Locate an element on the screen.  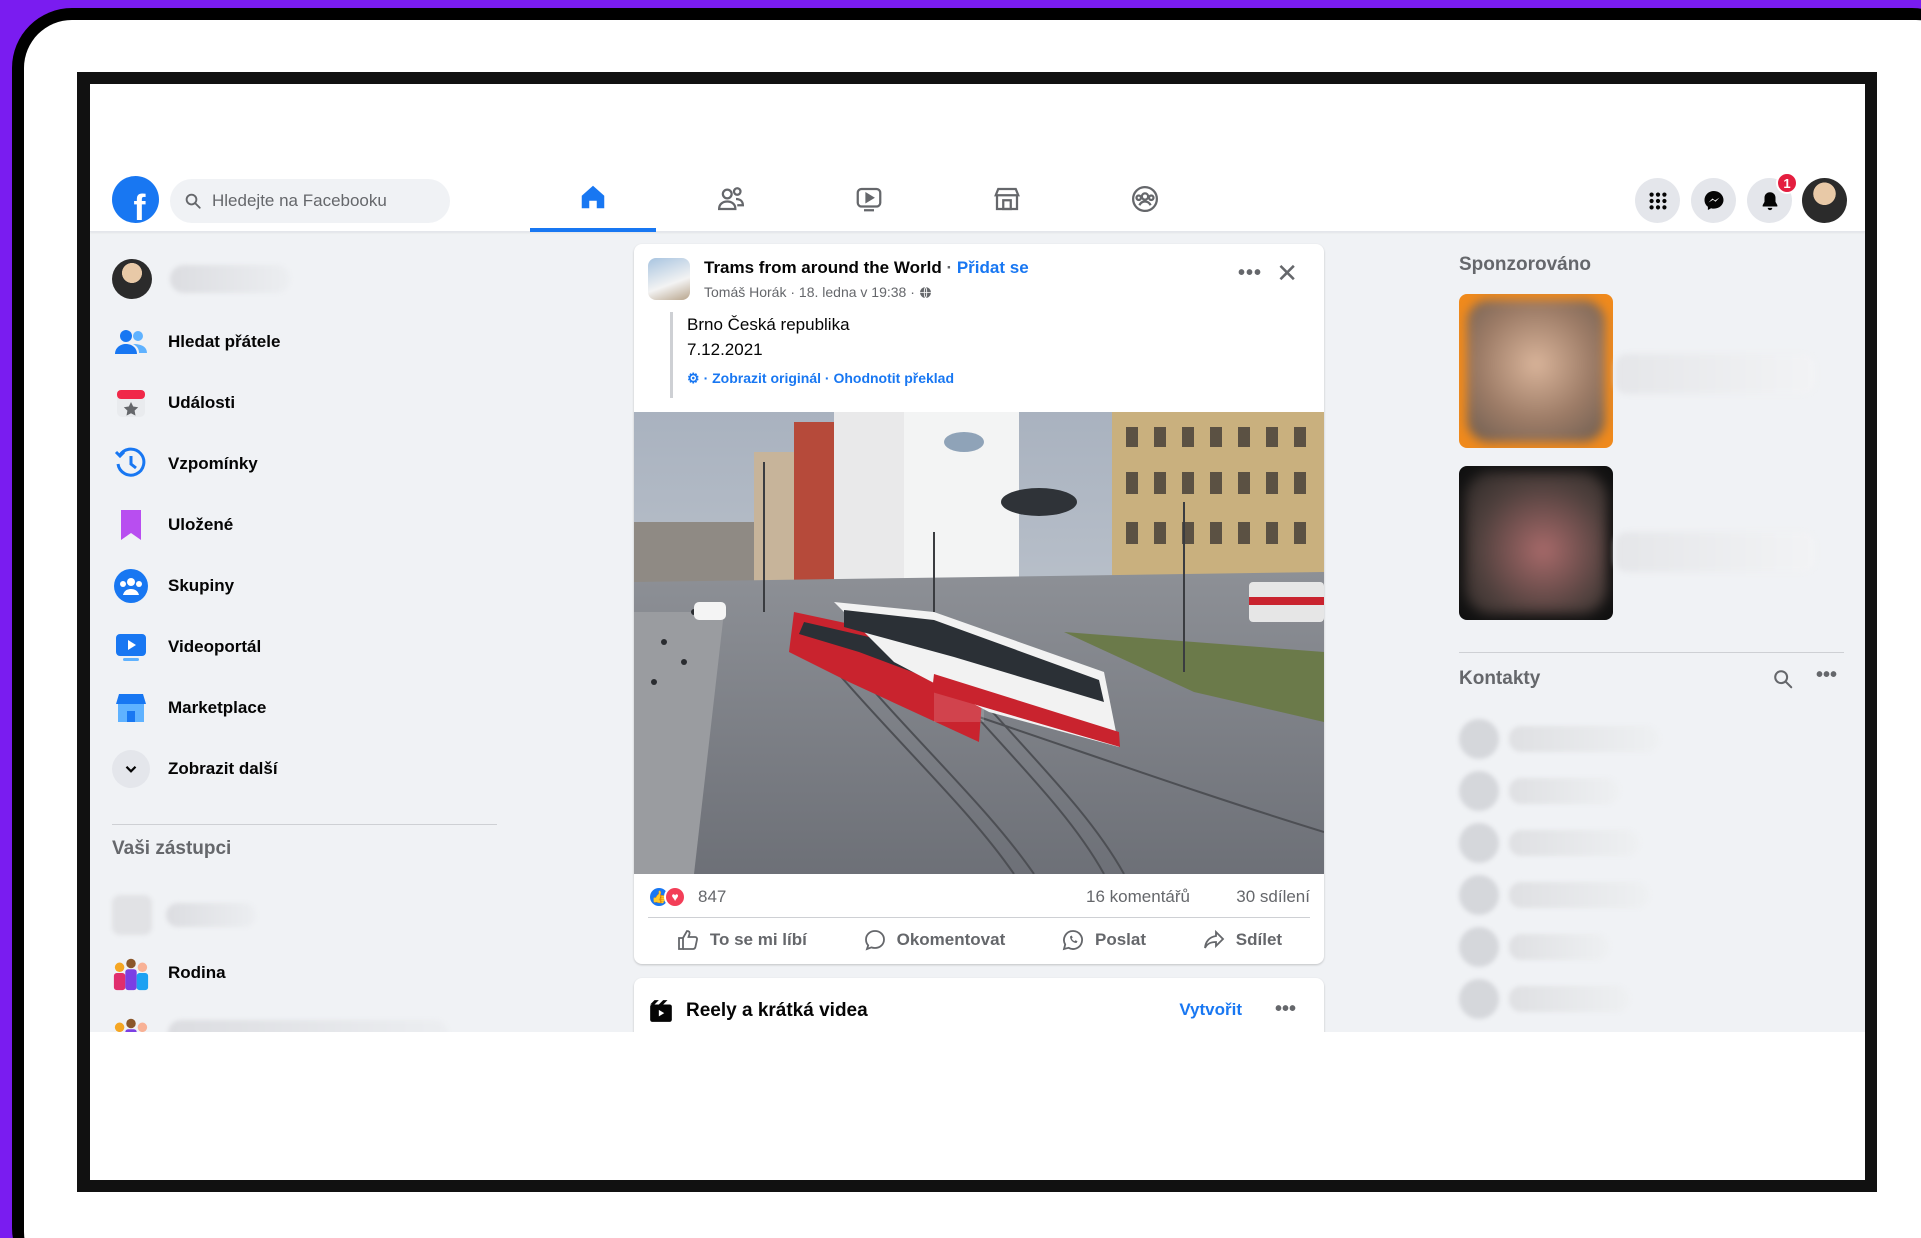
sidebar-item-saved: Uložené is located at coordinates (172, 525).